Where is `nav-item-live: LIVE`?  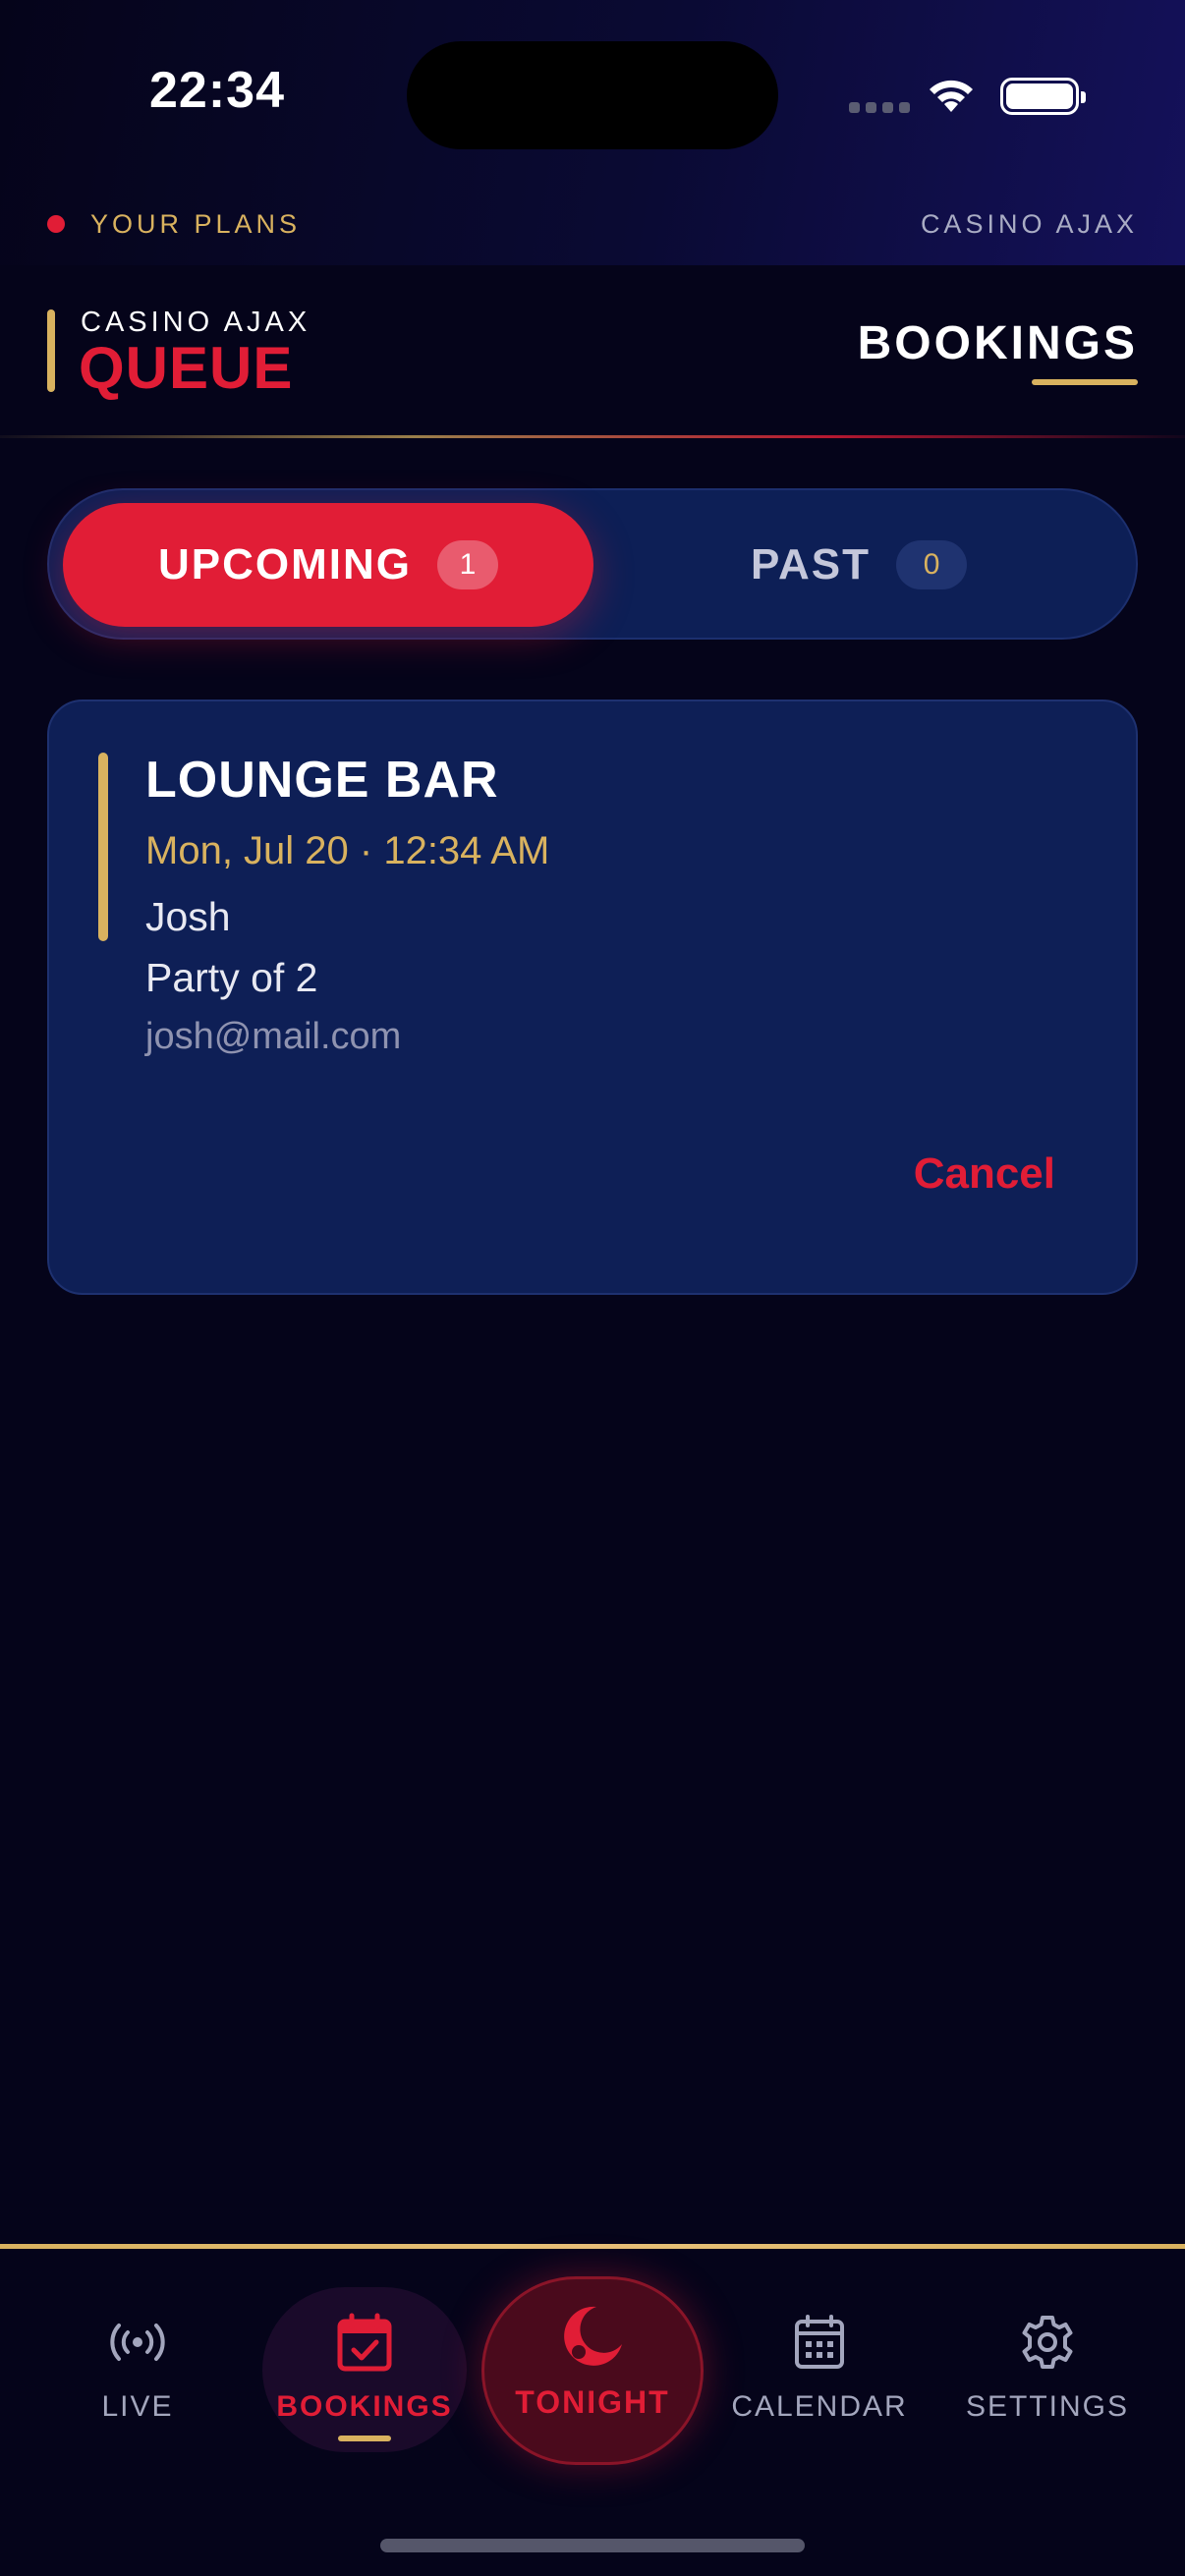
nav-item-live: LIVE is located at coordinates (137, 2347).